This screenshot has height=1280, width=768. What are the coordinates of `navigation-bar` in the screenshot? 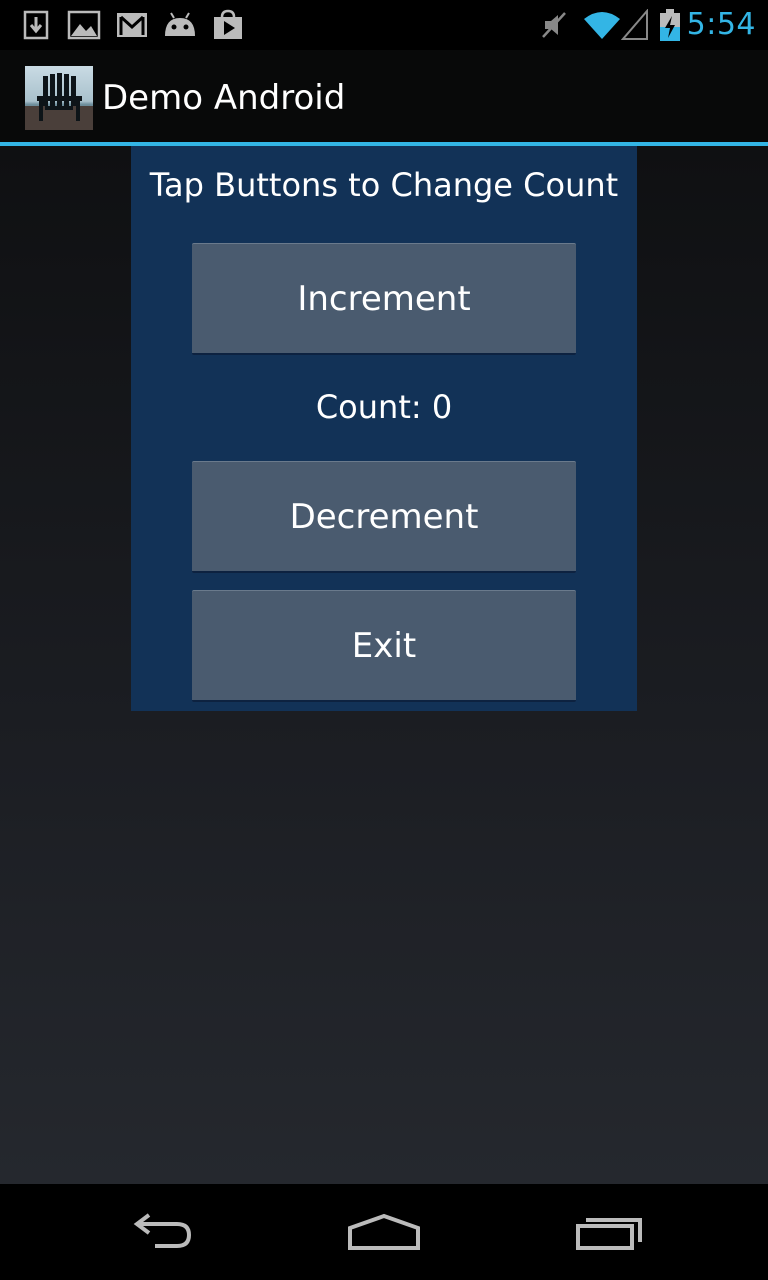 It's located at (384, 1232).